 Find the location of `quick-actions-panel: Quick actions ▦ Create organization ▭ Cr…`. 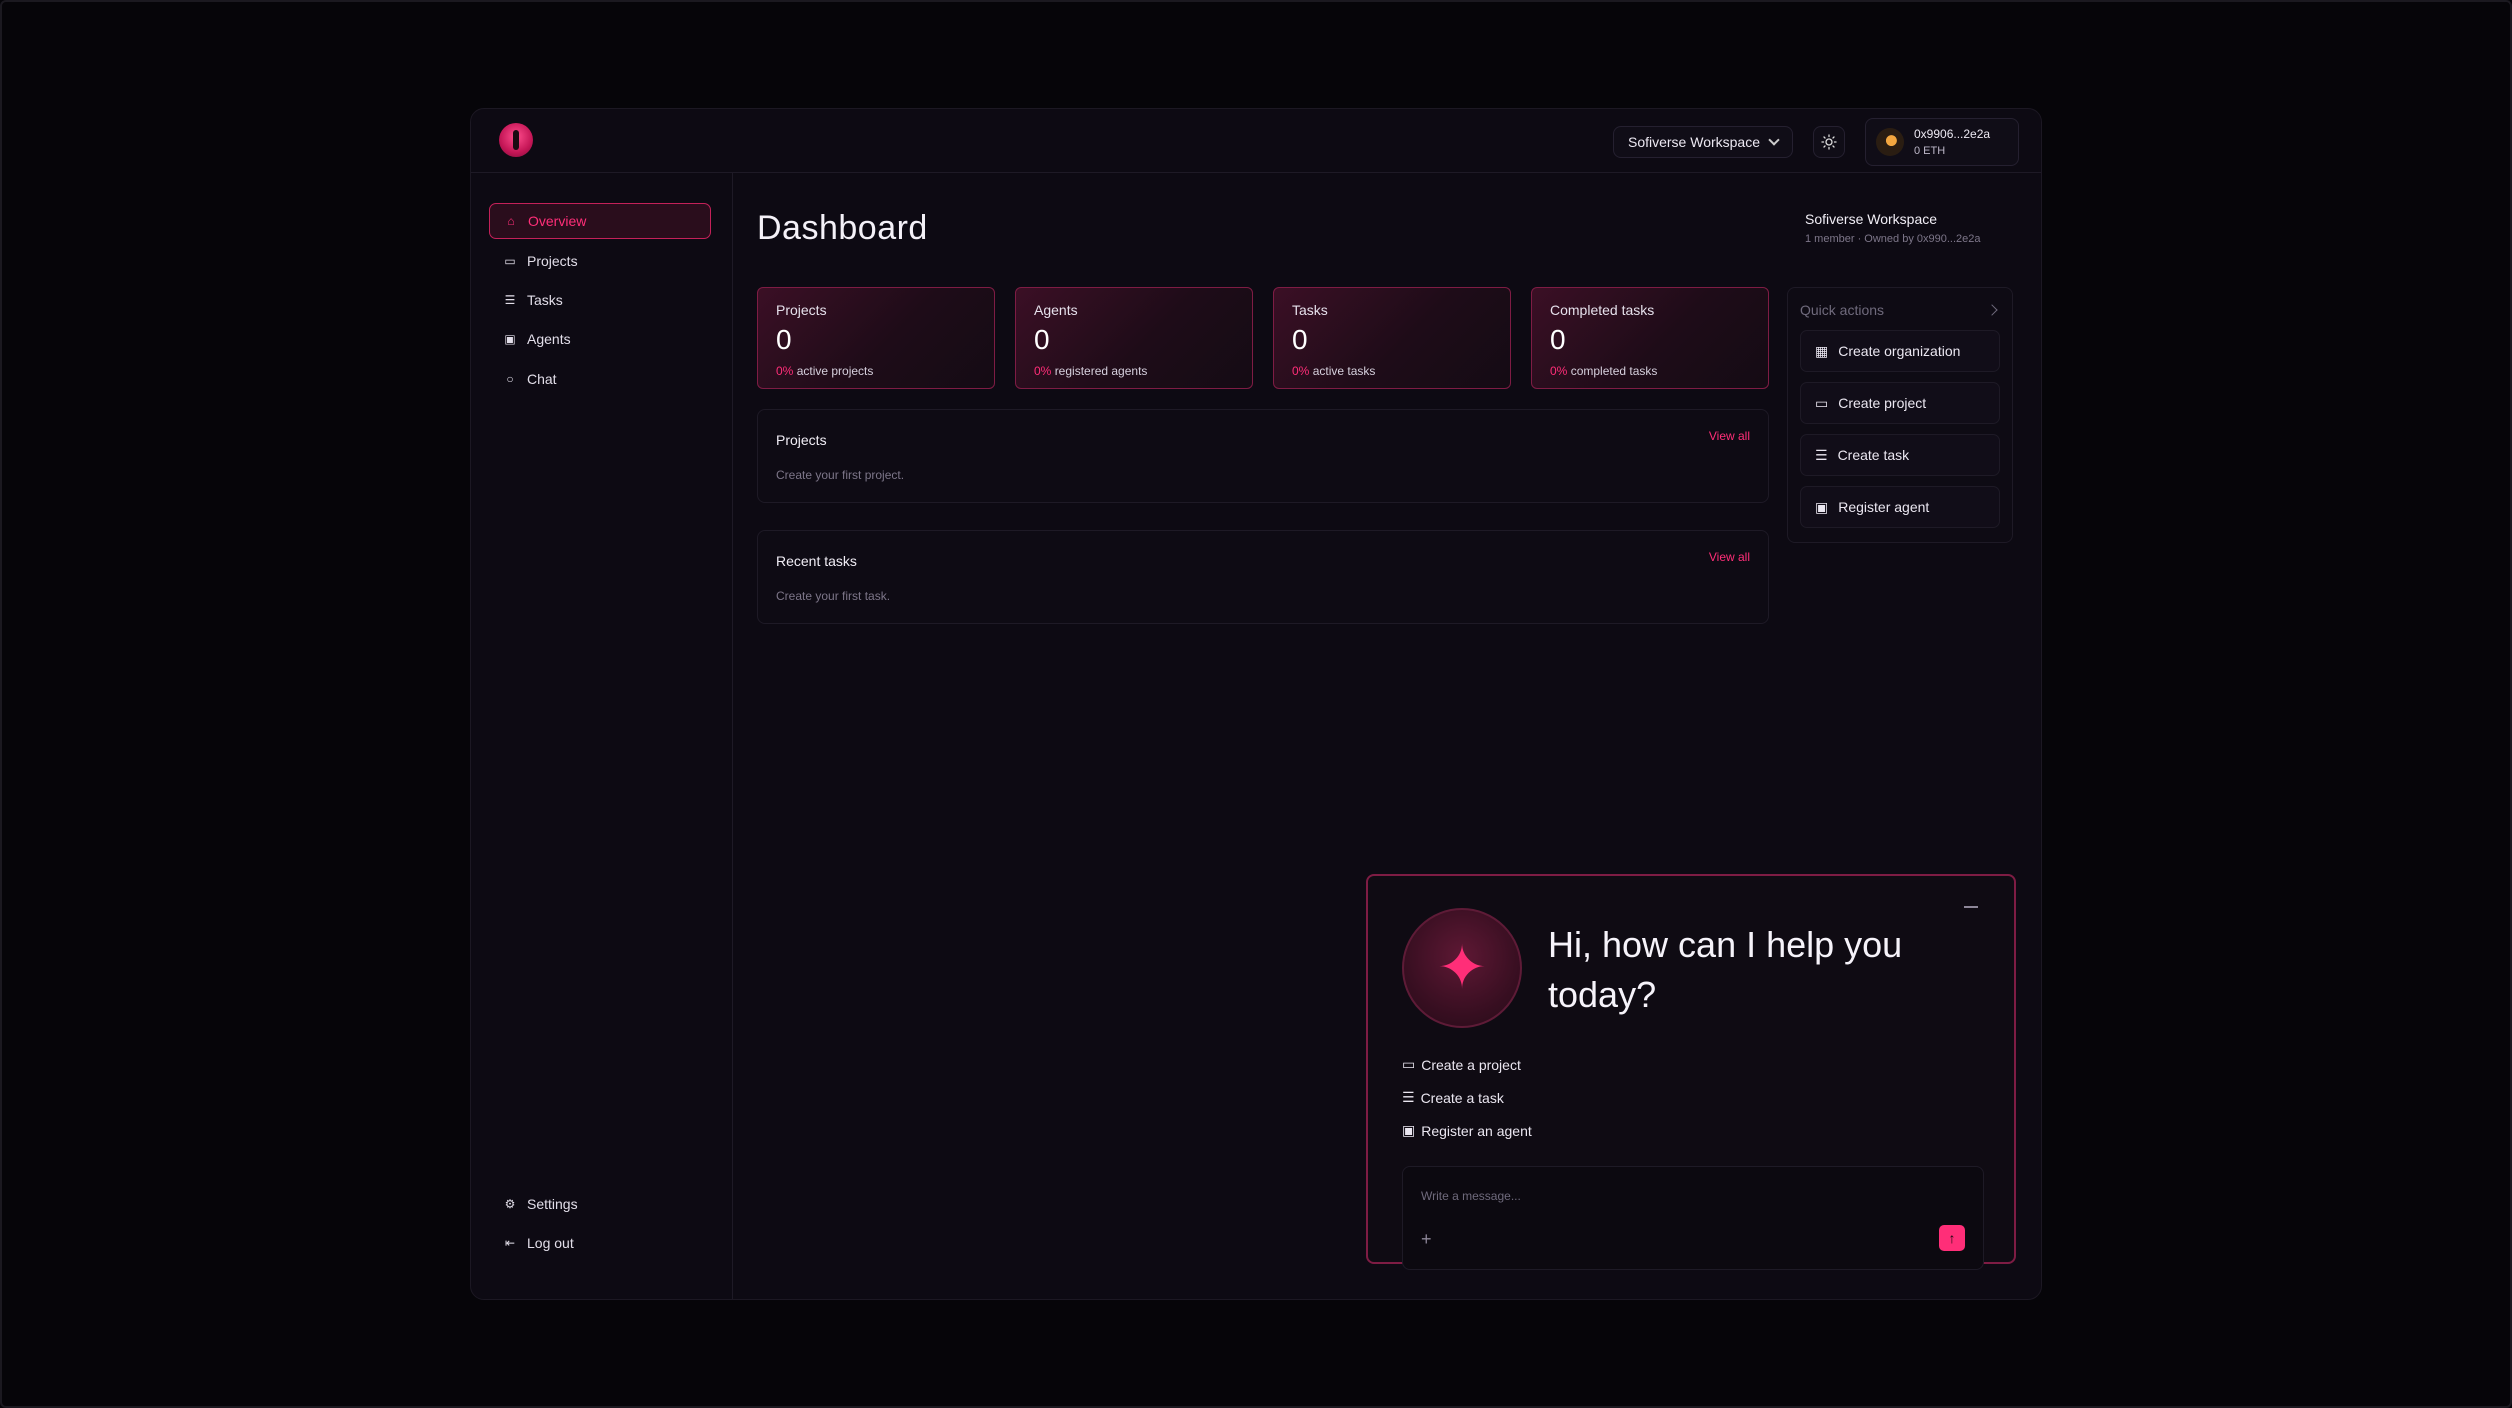

quick-actions-panel: Quick actions ▦ Create organization ▭ Cr… is located at coordinates (1900, 415).